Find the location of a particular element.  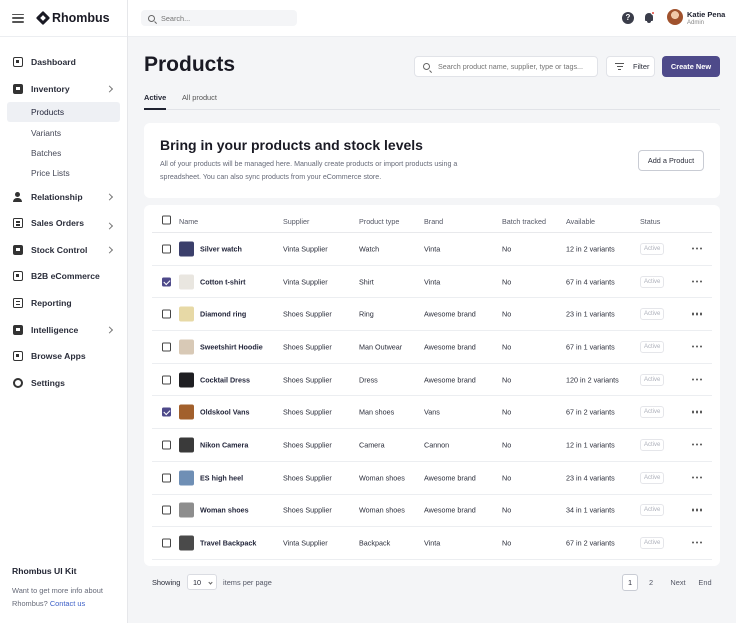

brand-logo: Rhombus is located at coordinates (72, 18).